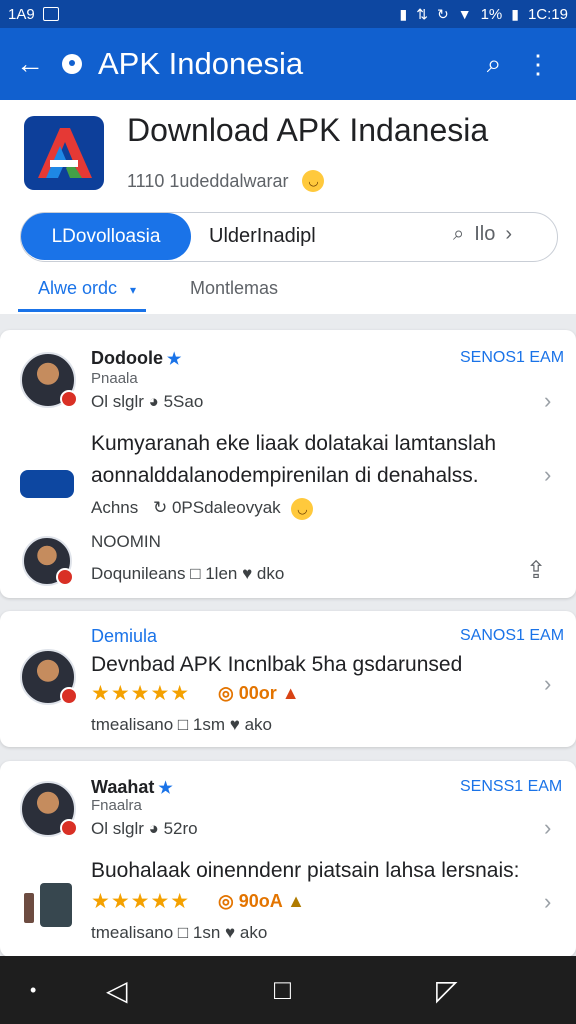 This screenshot has width=576, height=1024. Describe the element at coordinates (50, 14) in the screenshot. I see `image-notification-icon` at that location.